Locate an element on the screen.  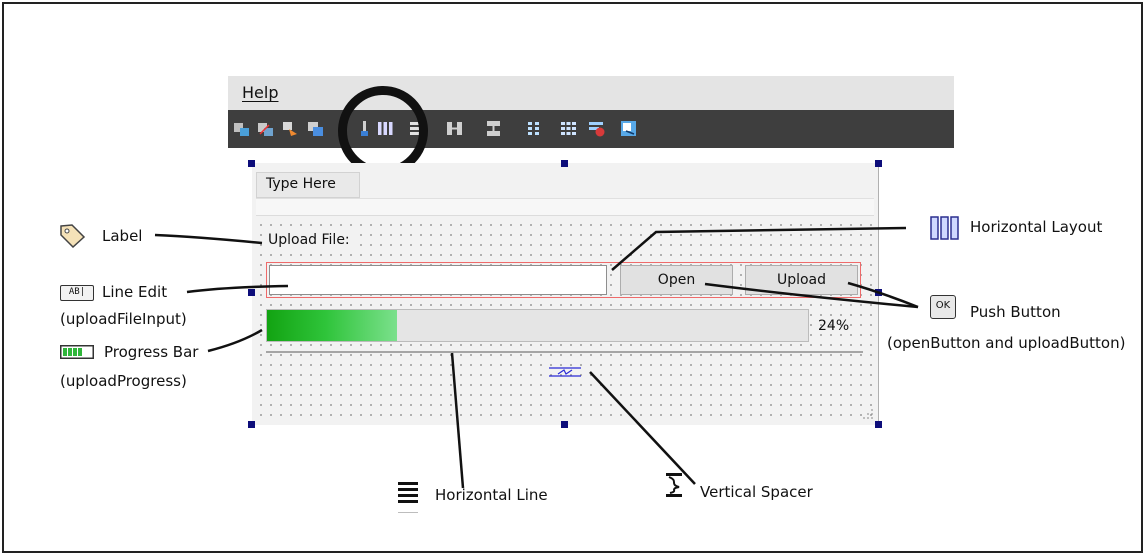
vertical-spacer-annotation: Vertical Spacer is located at coordinates (756, 492).